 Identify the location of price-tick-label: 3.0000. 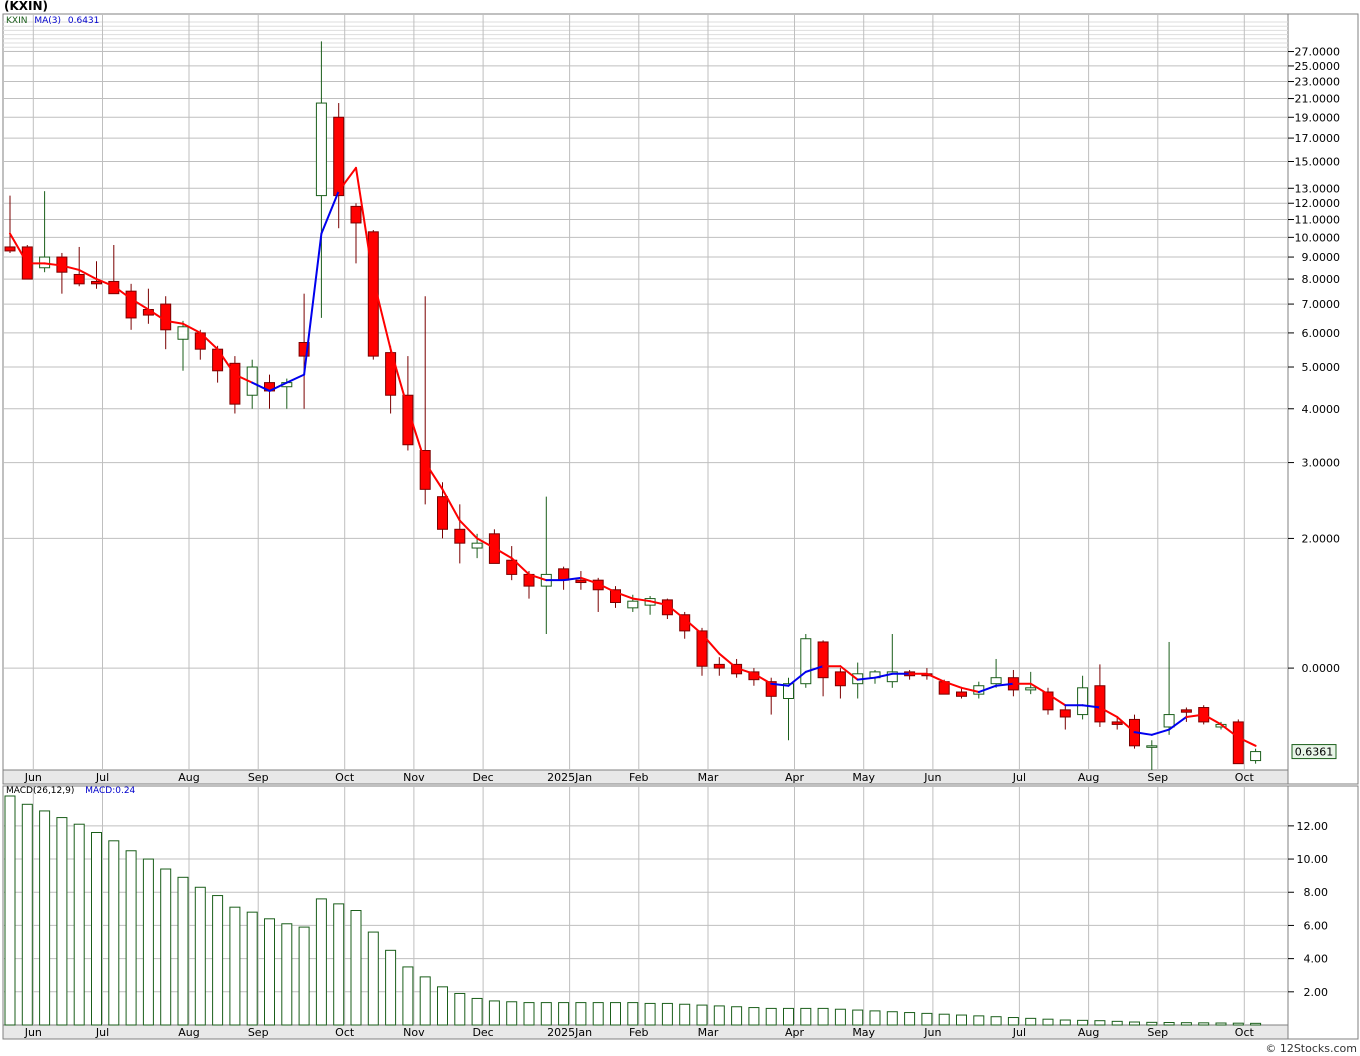
(1321, 463).